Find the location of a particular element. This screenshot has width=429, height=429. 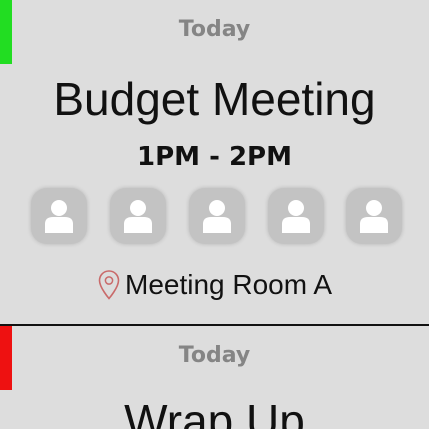

map-pin-icon is located at coordinates (109, 285).